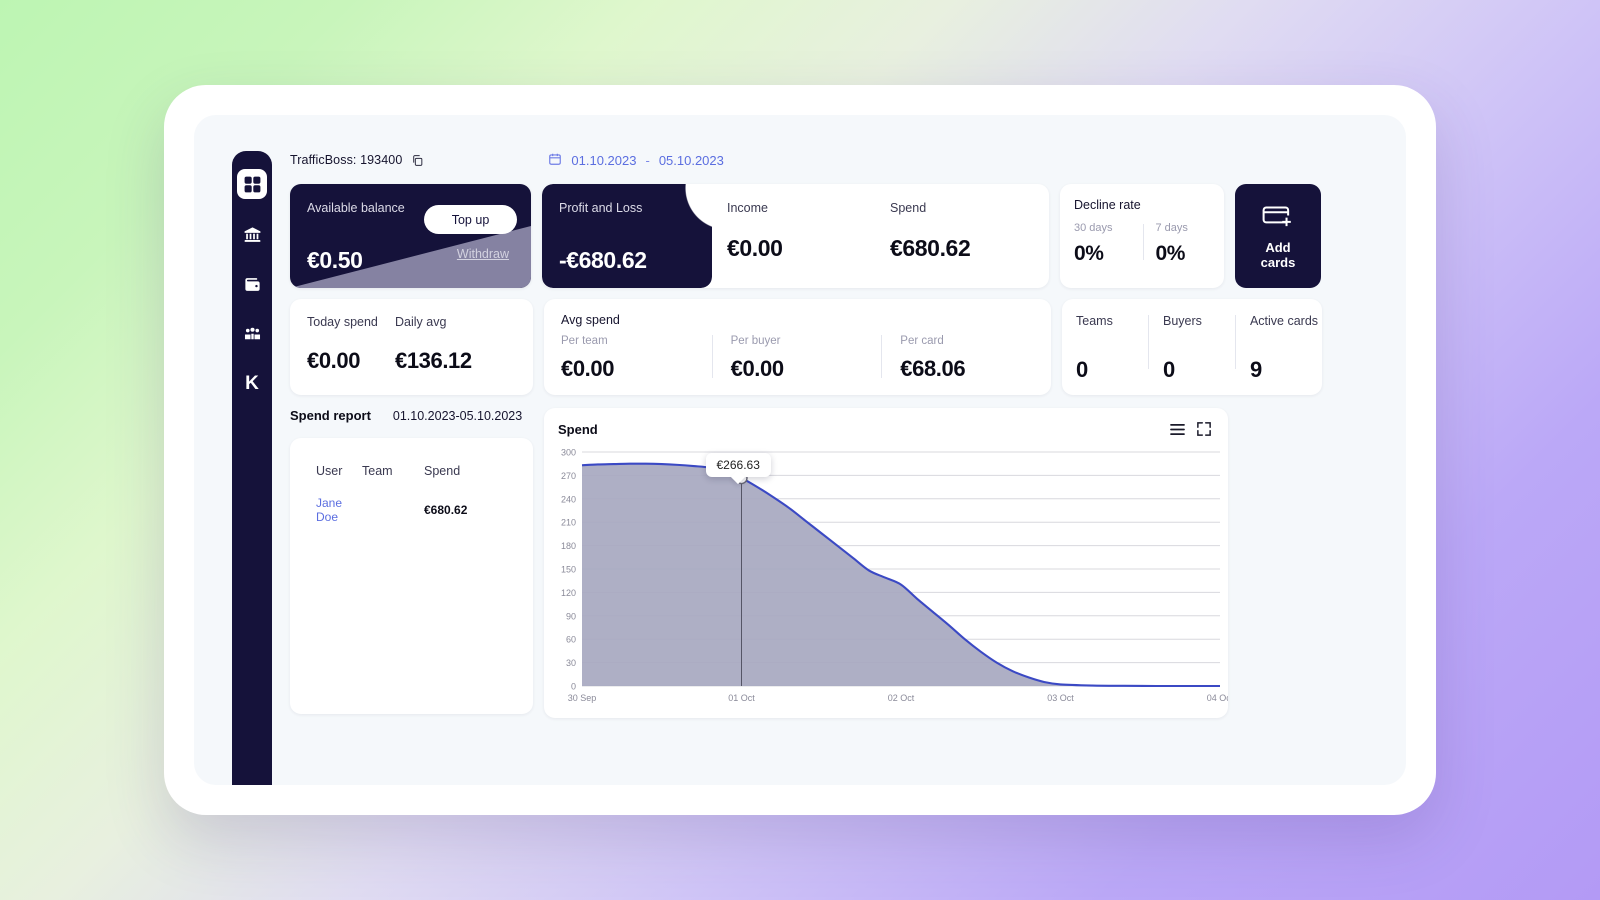 Image resolution: width=1600 pixels, height=900 pixels. I want to click on daily-avg-metric: Daily avg €136.12, so click(439, 355).